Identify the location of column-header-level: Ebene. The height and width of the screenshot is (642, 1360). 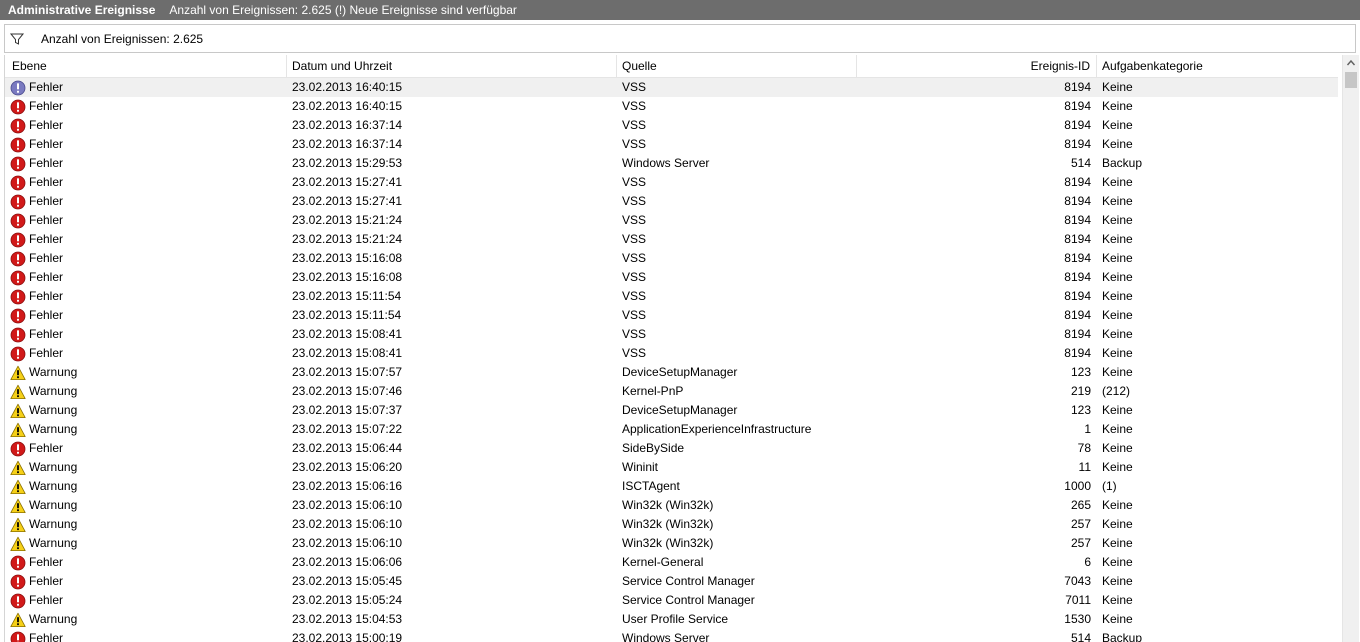
(146, 66).